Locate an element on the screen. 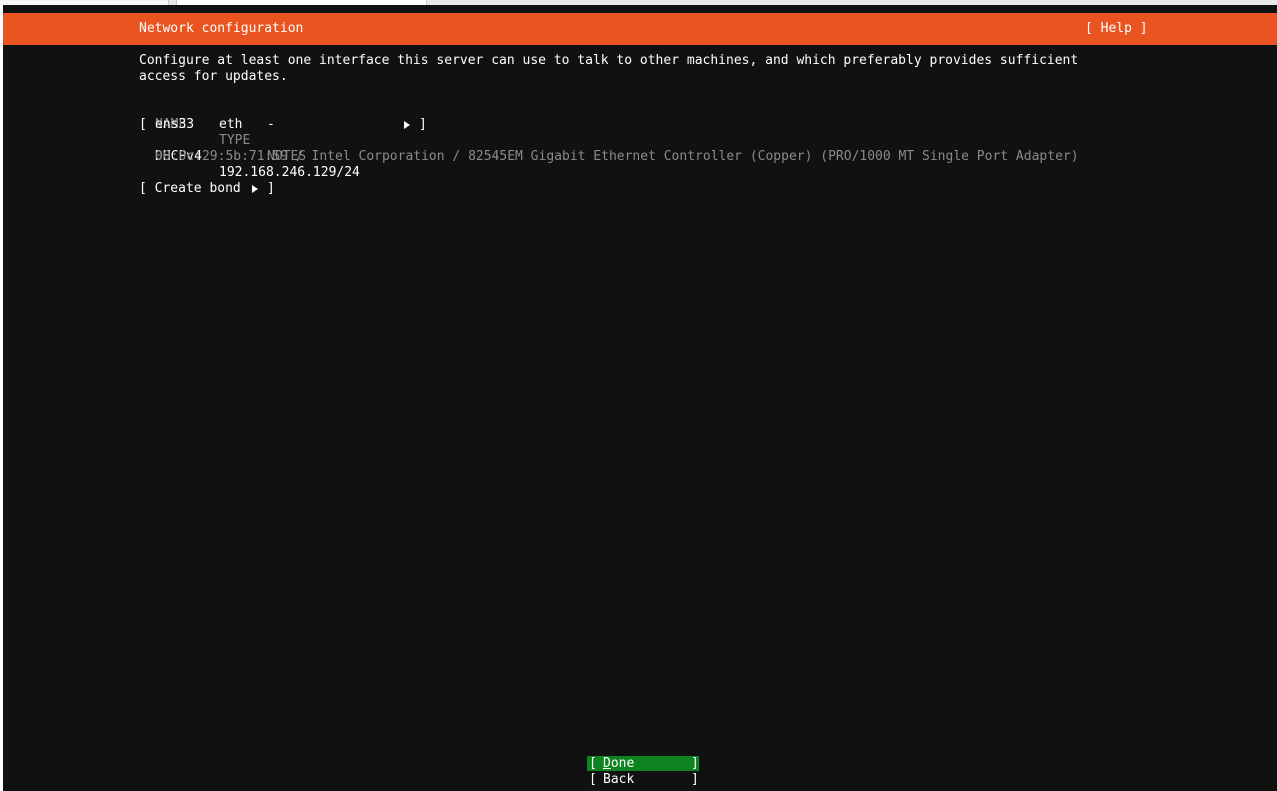 The image size is (1277, 791). row-open-bracket: [ is located at coordinates (143, 124).